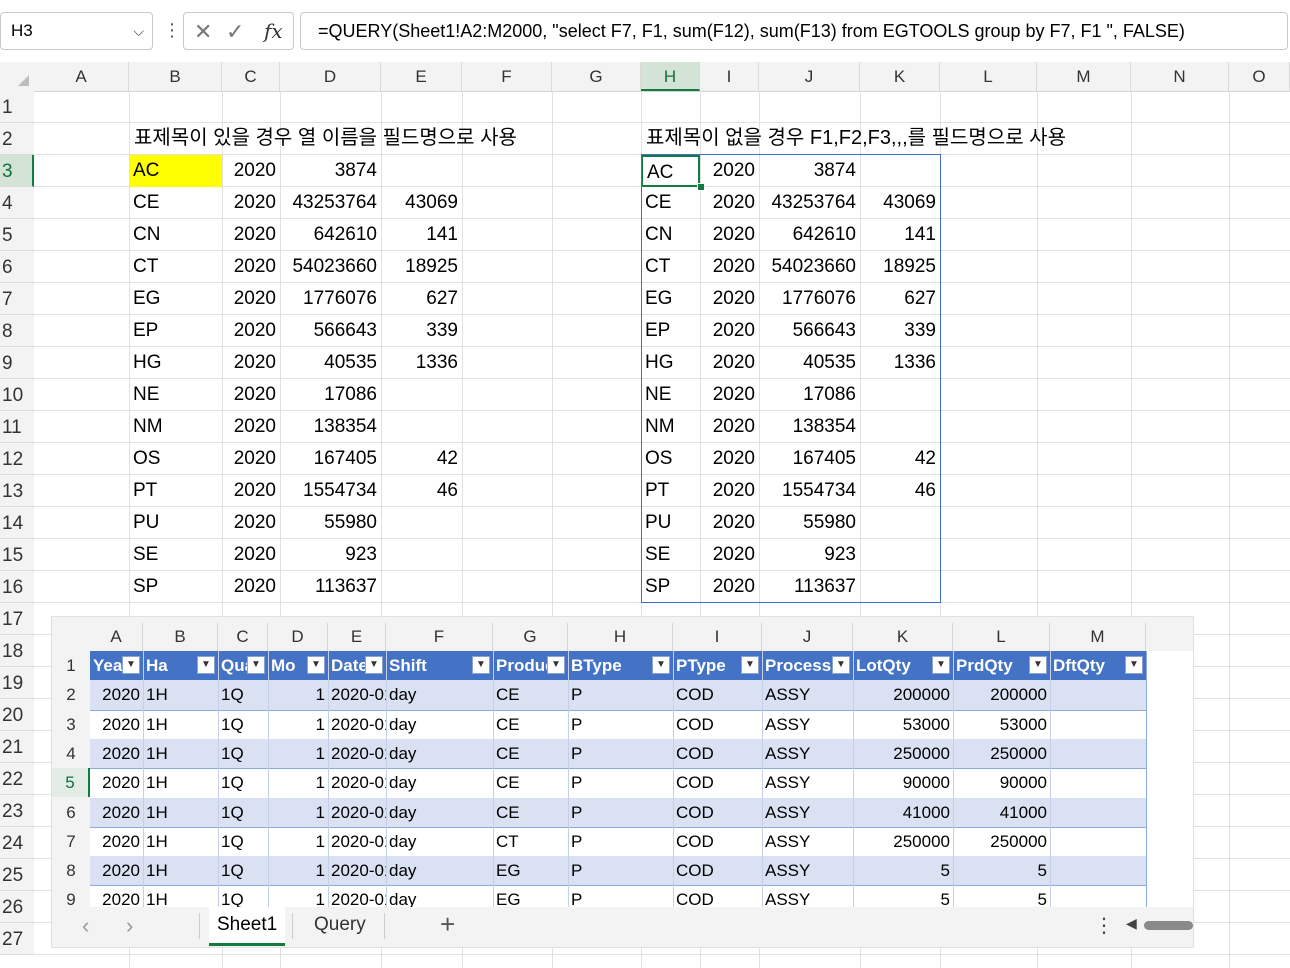 The width and height of the screenshot is (1290, 968). What do you see at coordinates (17, 715) in the screenshot?
I see `row-header-20: 20` at bounding box center [17, 715].